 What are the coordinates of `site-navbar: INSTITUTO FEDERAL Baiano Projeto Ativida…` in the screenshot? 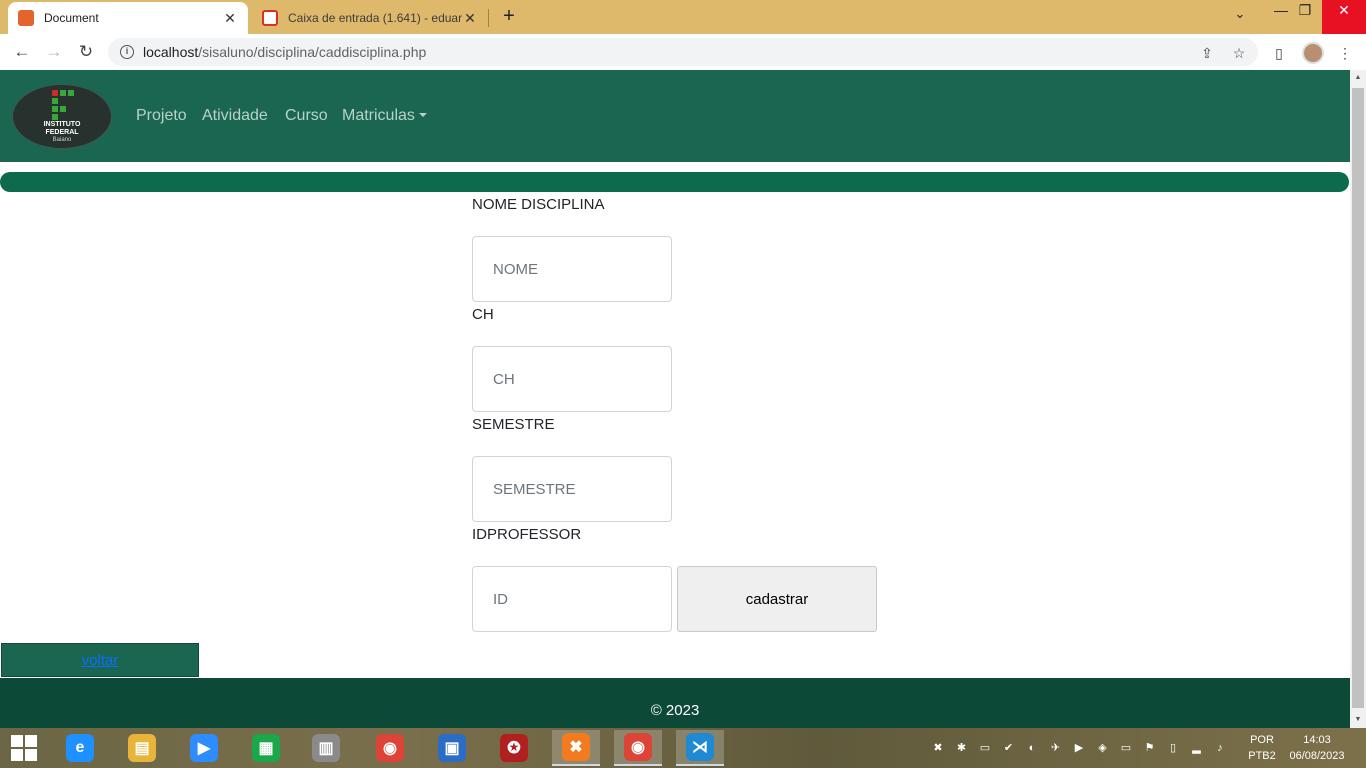 It's located at (675, 116).